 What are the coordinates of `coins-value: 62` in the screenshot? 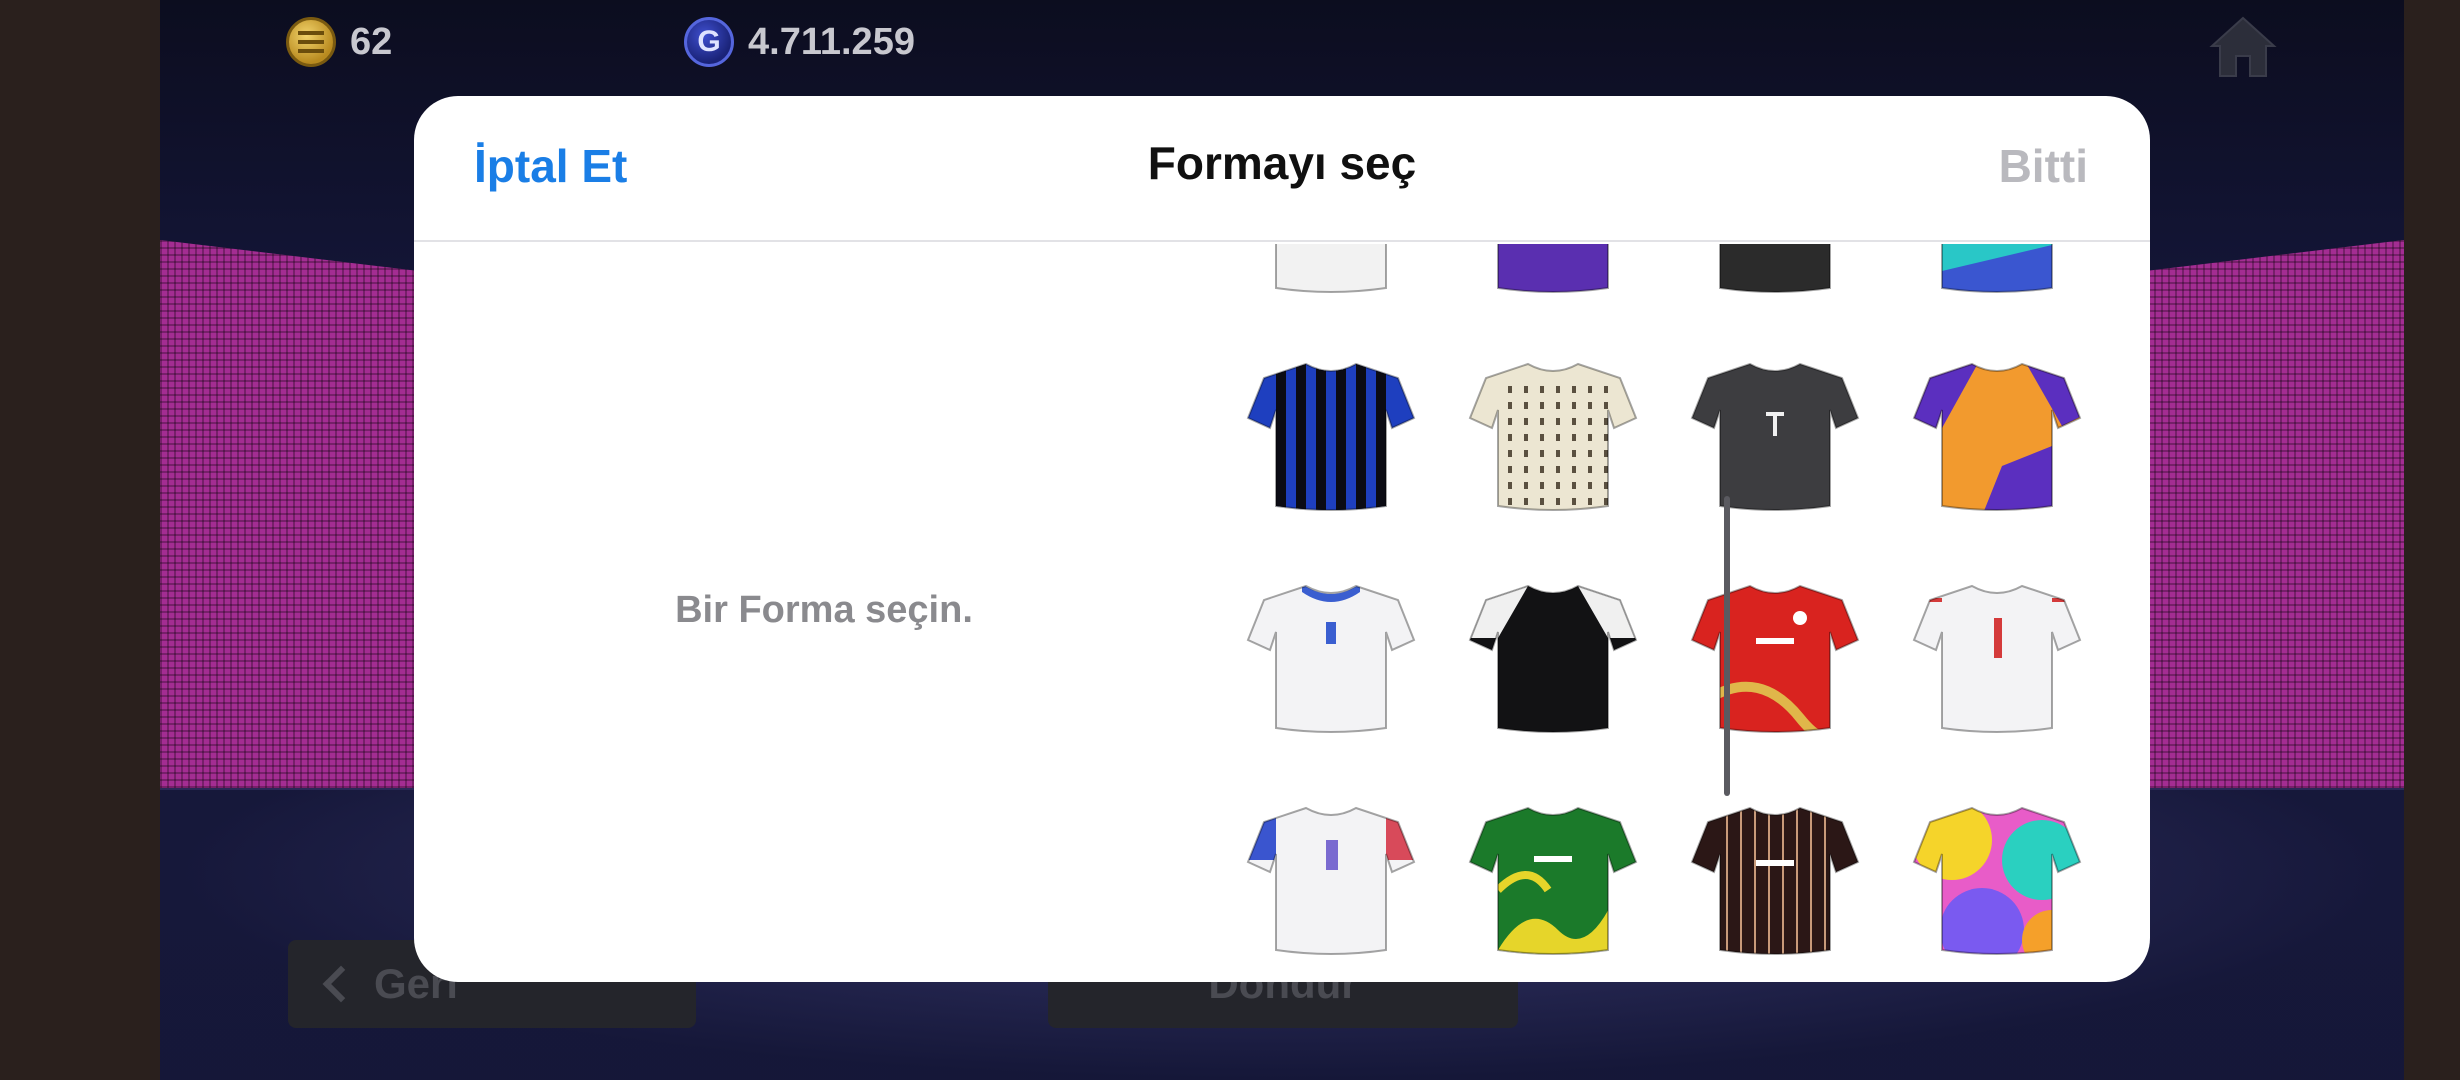 It's located at (371, 41).